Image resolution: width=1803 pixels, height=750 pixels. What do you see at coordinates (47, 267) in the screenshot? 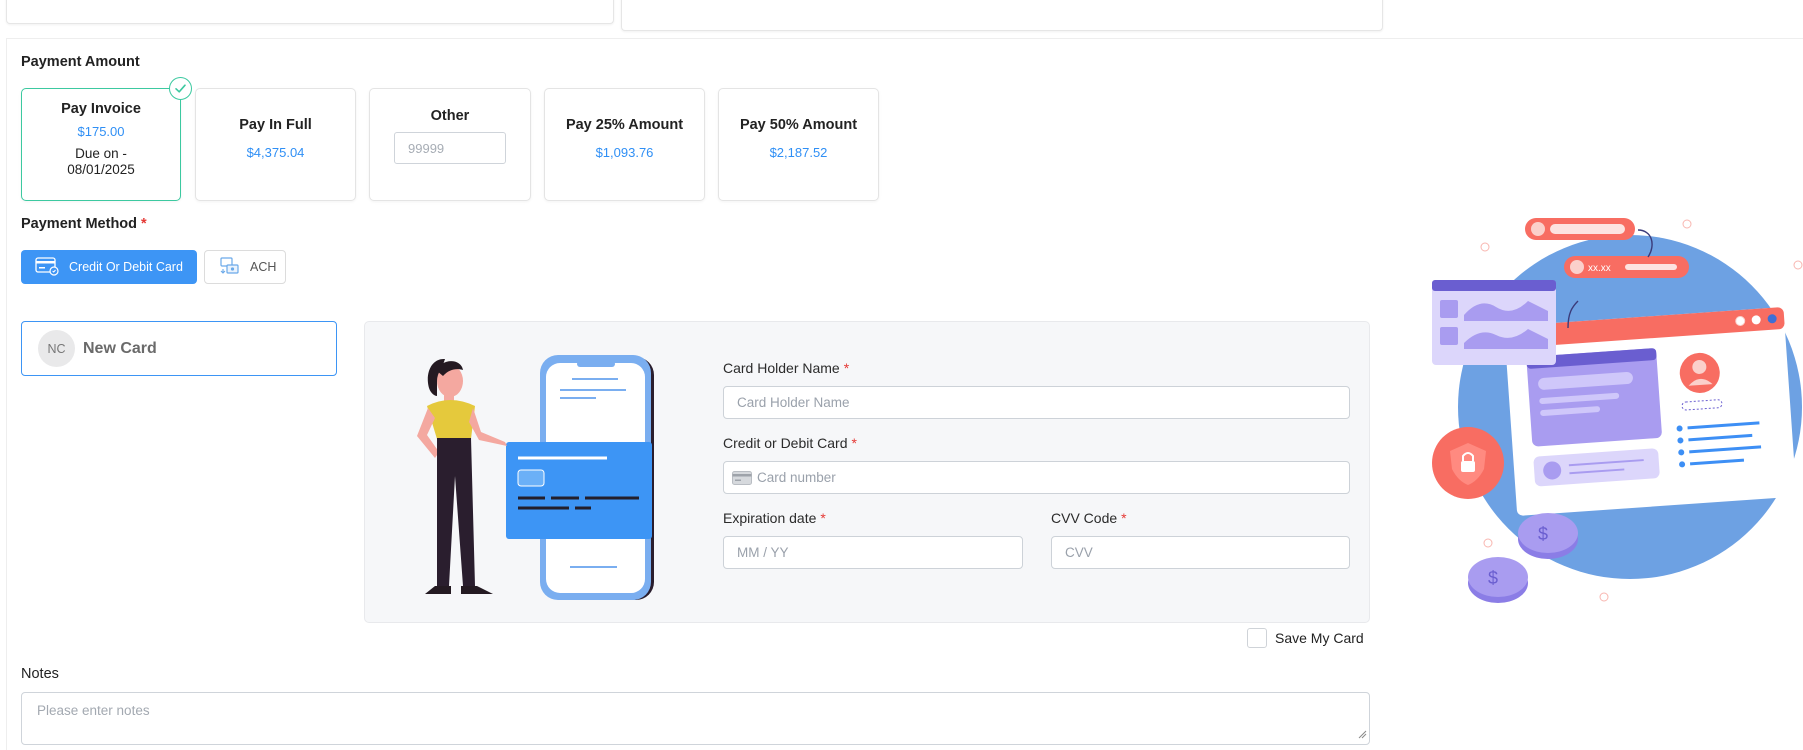
I see `credit-card-icon` at bounding box center [47, 267].